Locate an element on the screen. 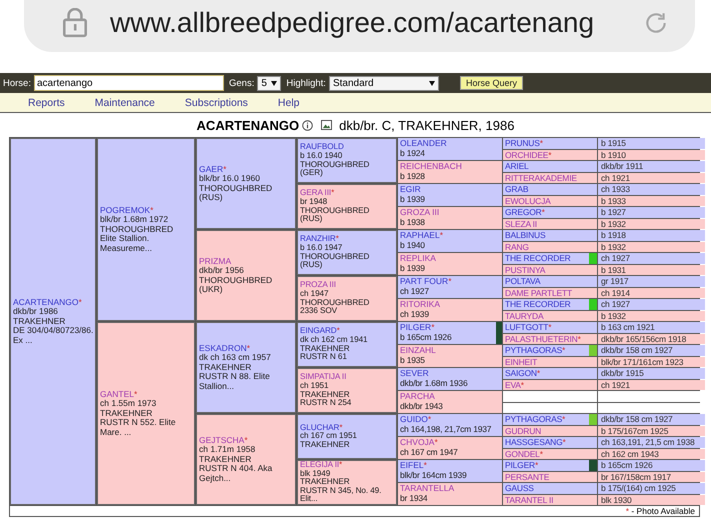 Image resolution: width=711 pixels, height=519 pixels. horse-info-text: blk 1949 is located at coordinates (316, 474).